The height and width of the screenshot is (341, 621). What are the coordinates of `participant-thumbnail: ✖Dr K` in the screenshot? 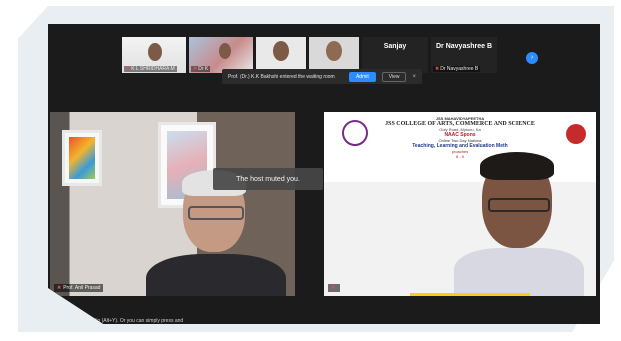 It's located at (221, 55).